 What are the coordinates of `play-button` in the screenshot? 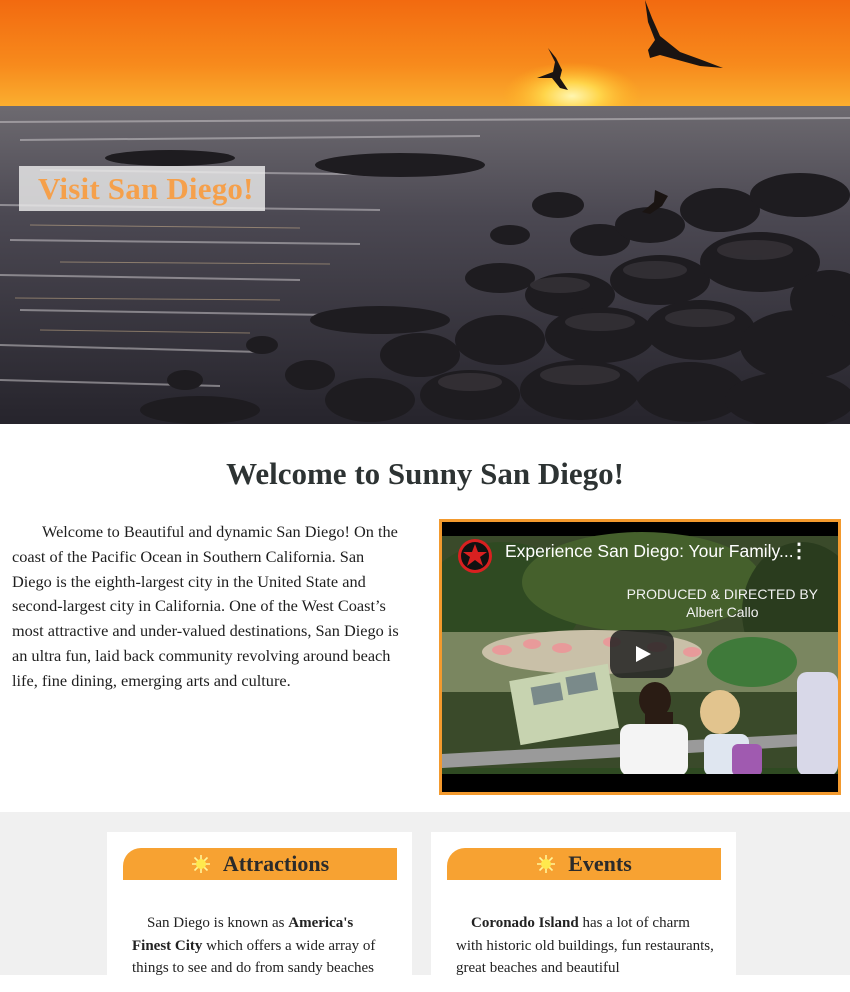 It's located at (642, 654).